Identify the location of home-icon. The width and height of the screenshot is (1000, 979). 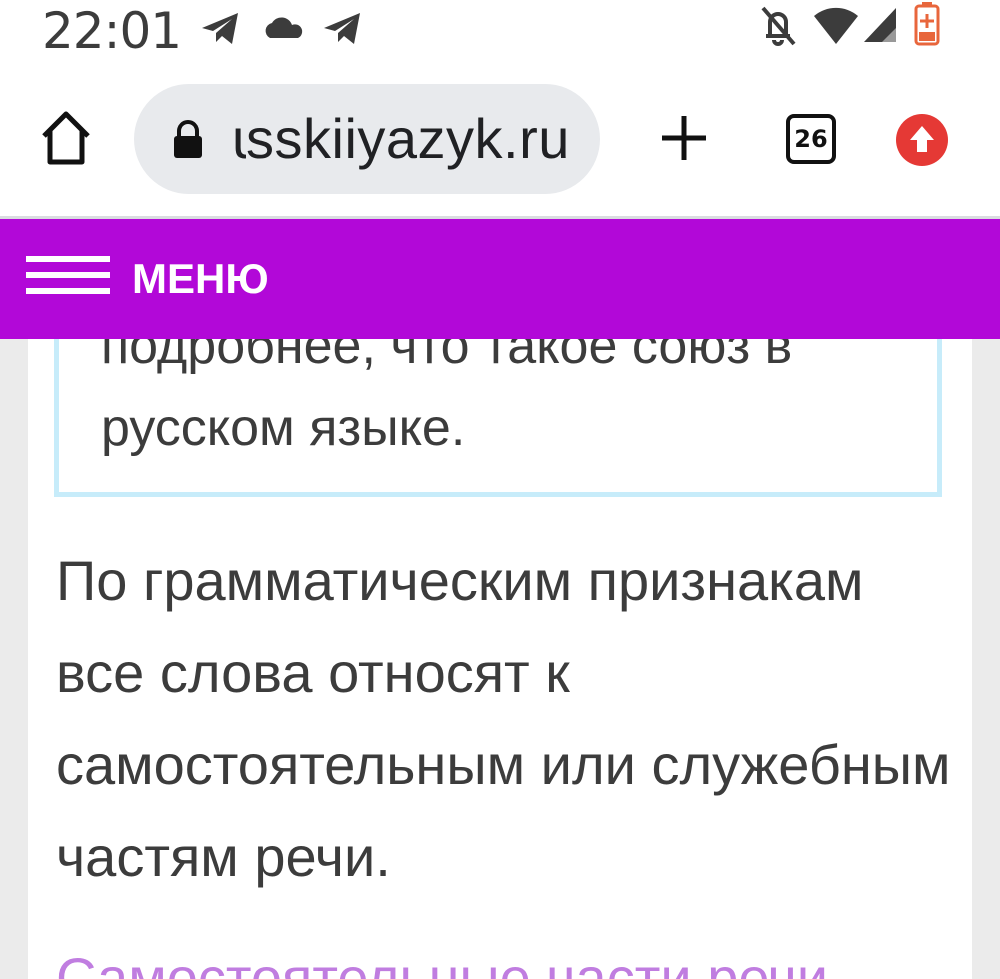
(66, 138).